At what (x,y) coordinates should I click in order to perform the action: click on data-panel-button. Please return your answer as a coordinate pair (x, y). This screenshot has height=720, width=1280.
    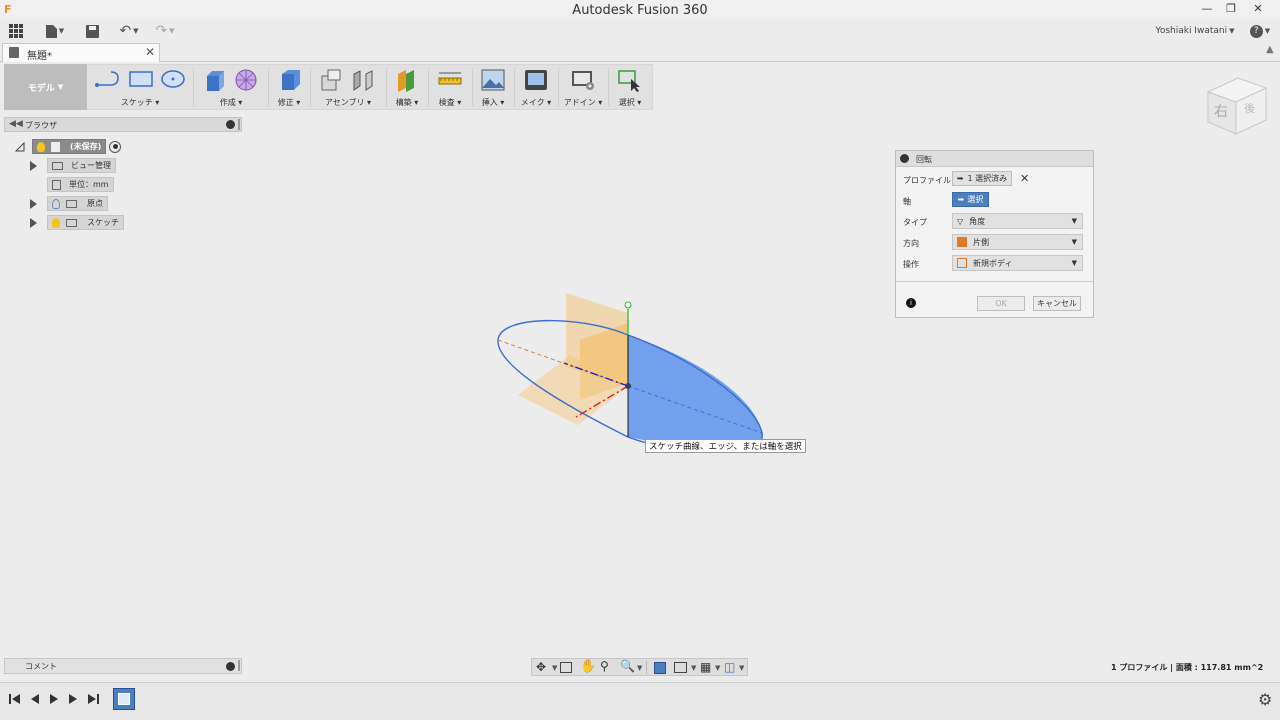
    Looking at the image, I should click on (16, 31).